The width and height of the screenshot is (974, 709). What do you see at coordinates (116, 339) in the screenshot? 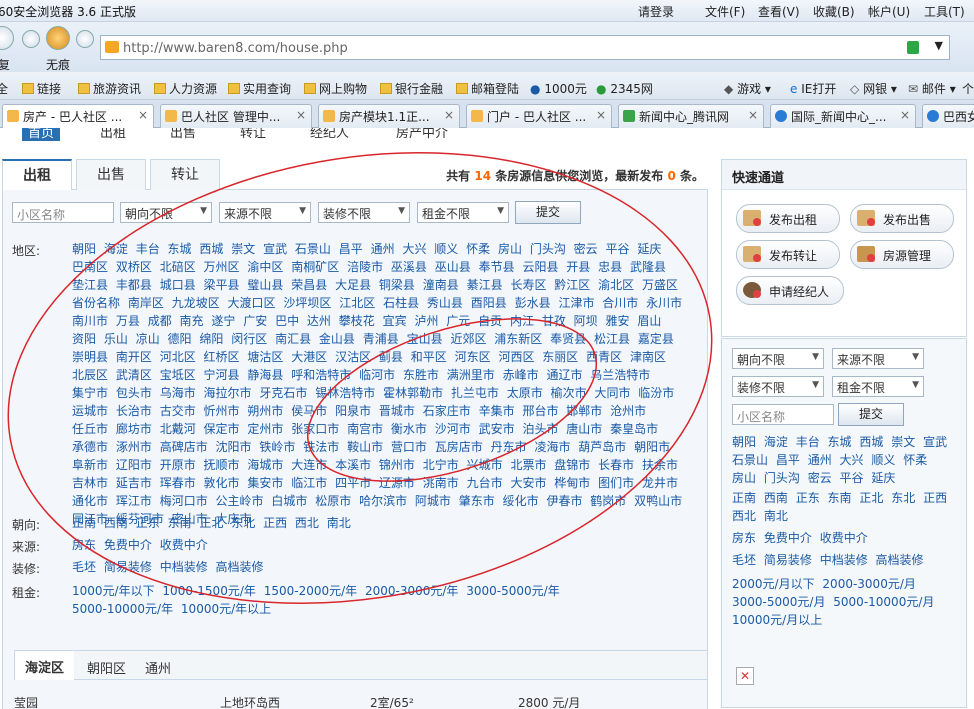
I see `area-link: 乐山` at bounding box center [116, 339].